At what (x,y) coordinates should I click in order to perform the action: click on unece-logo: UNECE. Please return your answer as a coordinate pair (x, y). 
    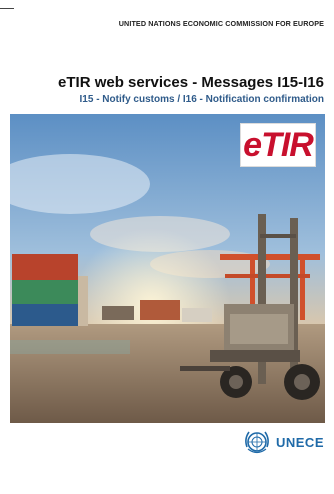
    Looking at the image, I should click on (283, 442).